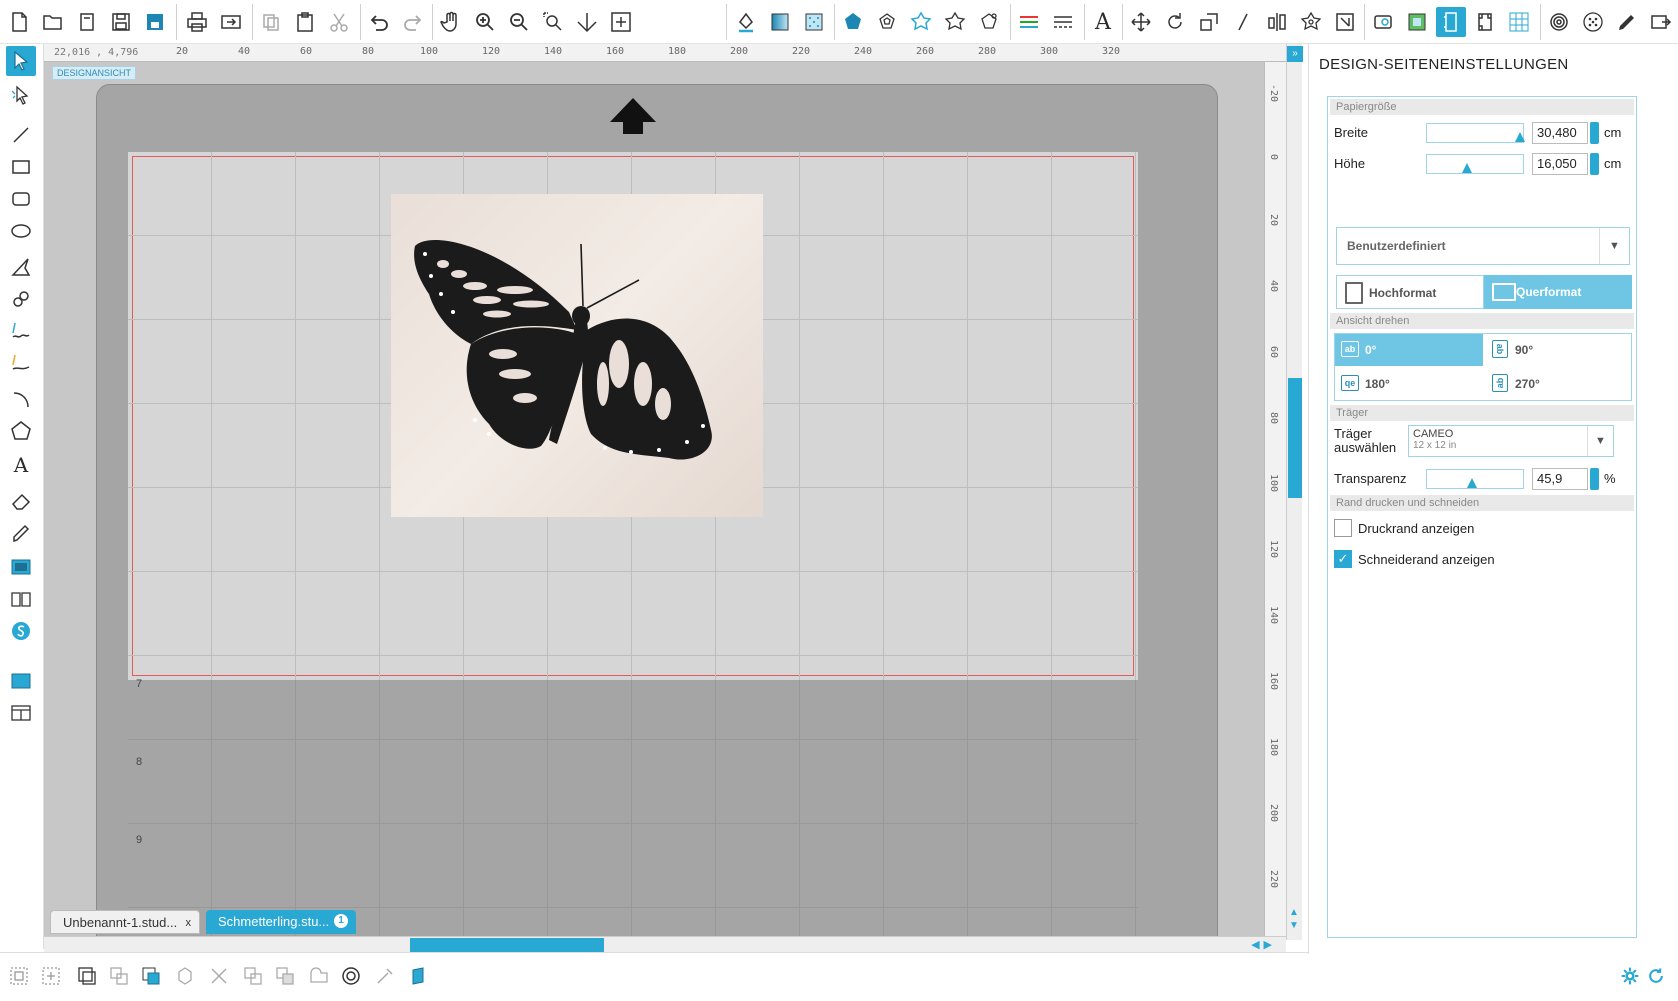  I want to click on replicate-icon, so click(1311, 22).